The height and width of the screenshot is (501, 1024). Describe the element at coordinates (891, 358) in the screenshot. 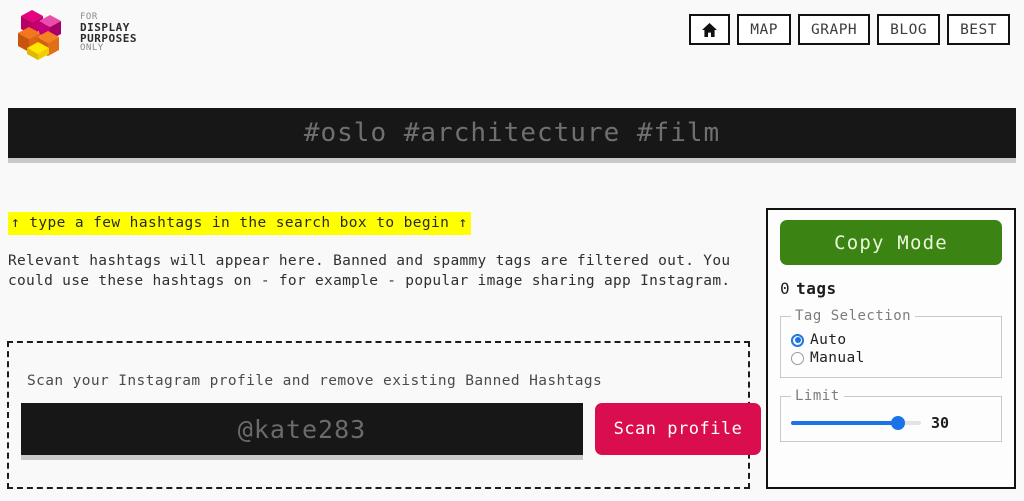

I see `tag-selection-manual: Manual` at that location.